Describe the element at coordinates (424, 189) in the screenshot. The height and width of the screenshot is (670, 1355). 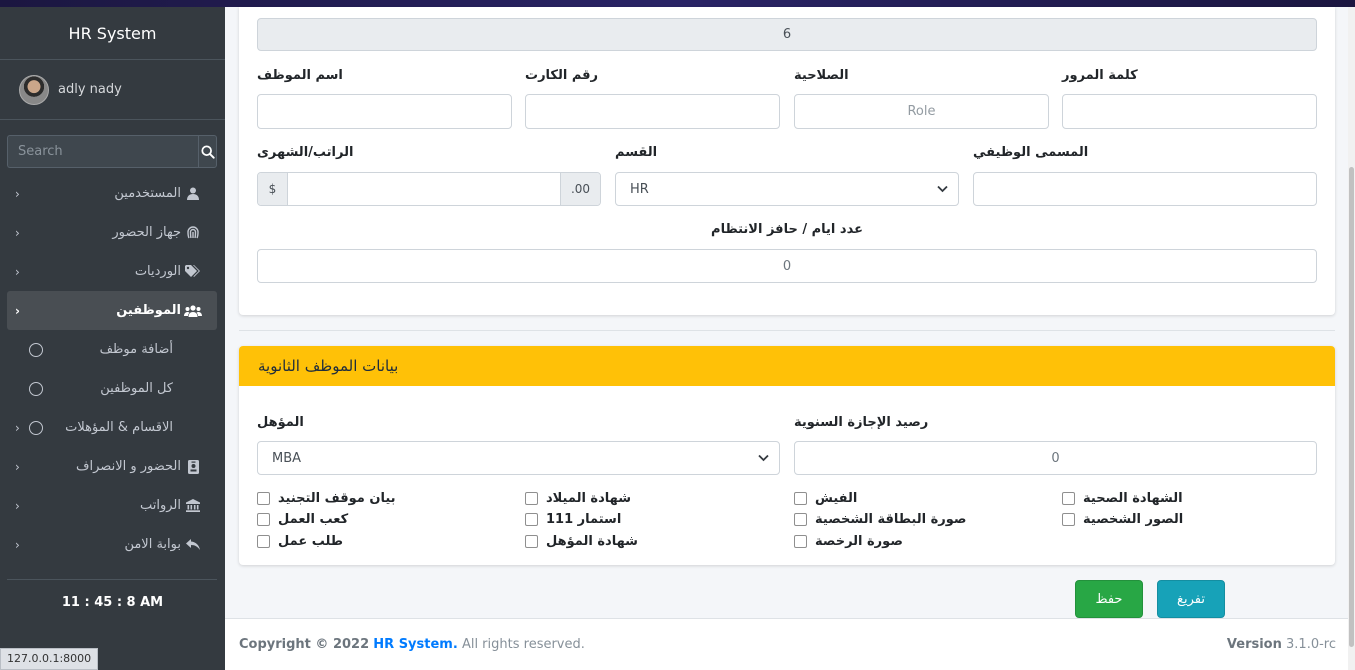
I see `salary-input` at that location.